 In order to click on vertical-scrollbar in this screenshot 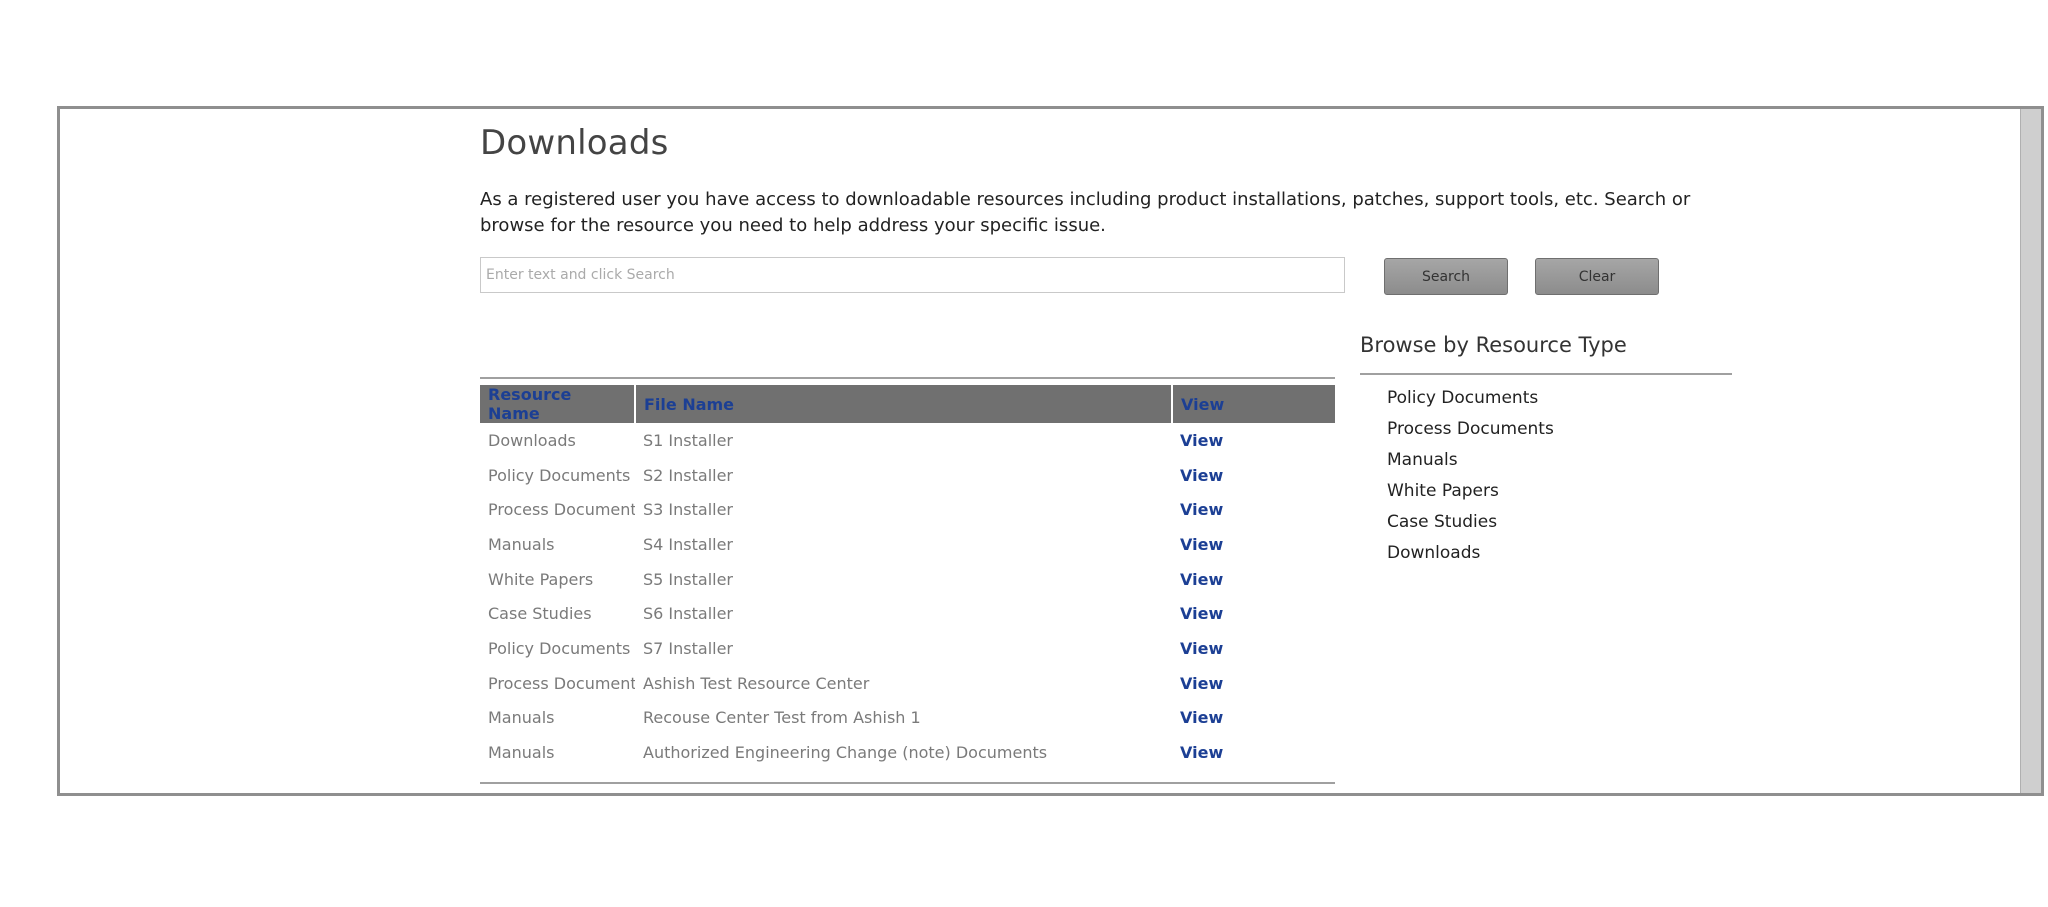, I will do `click(2030, 451)`.